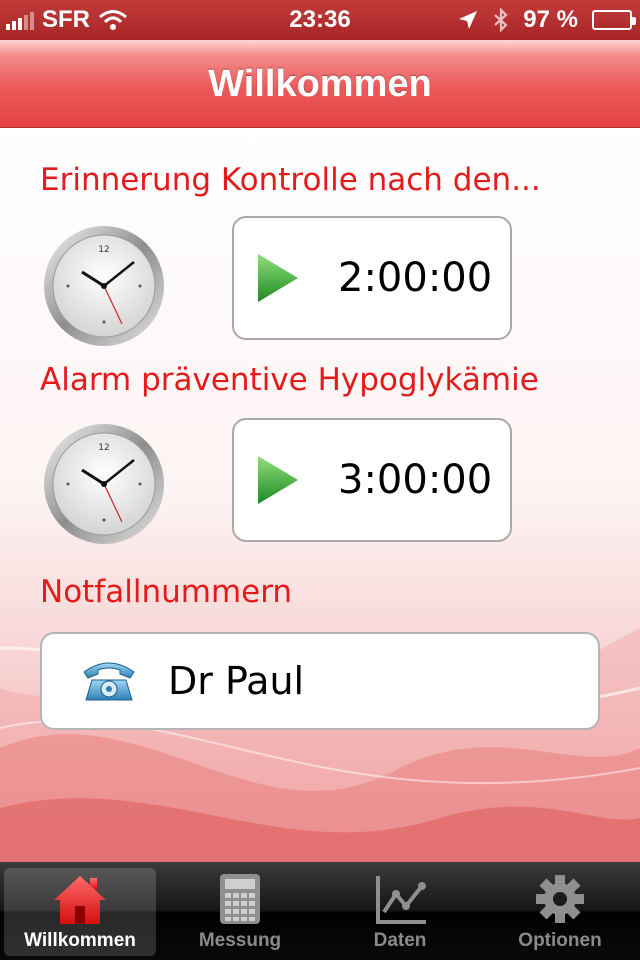  What do you see at coordinates (240, 940) in the screenshot?
I see `tab-label: Messung` at bounding box center [240, 940].